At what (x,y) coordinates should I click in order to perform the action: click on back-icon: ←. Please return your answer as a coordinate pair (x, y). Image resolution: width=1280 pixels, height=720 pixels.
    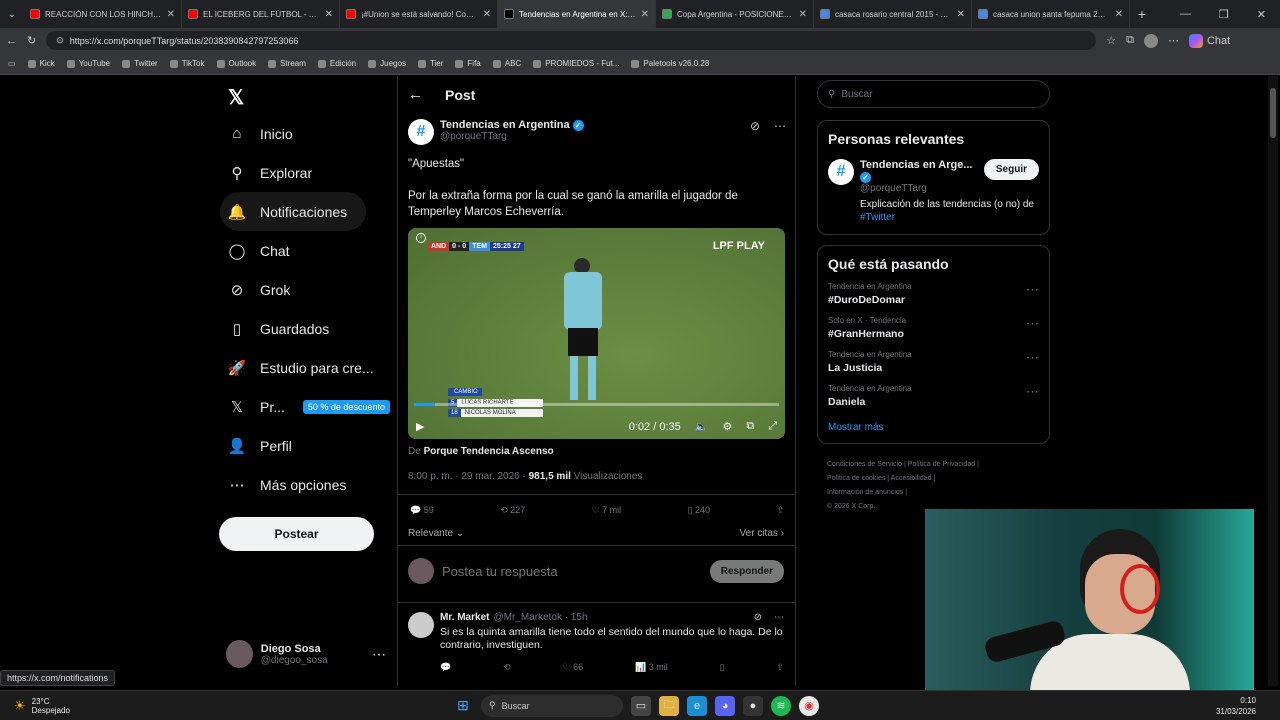
    Looking at the image, I should click on (11, 41).